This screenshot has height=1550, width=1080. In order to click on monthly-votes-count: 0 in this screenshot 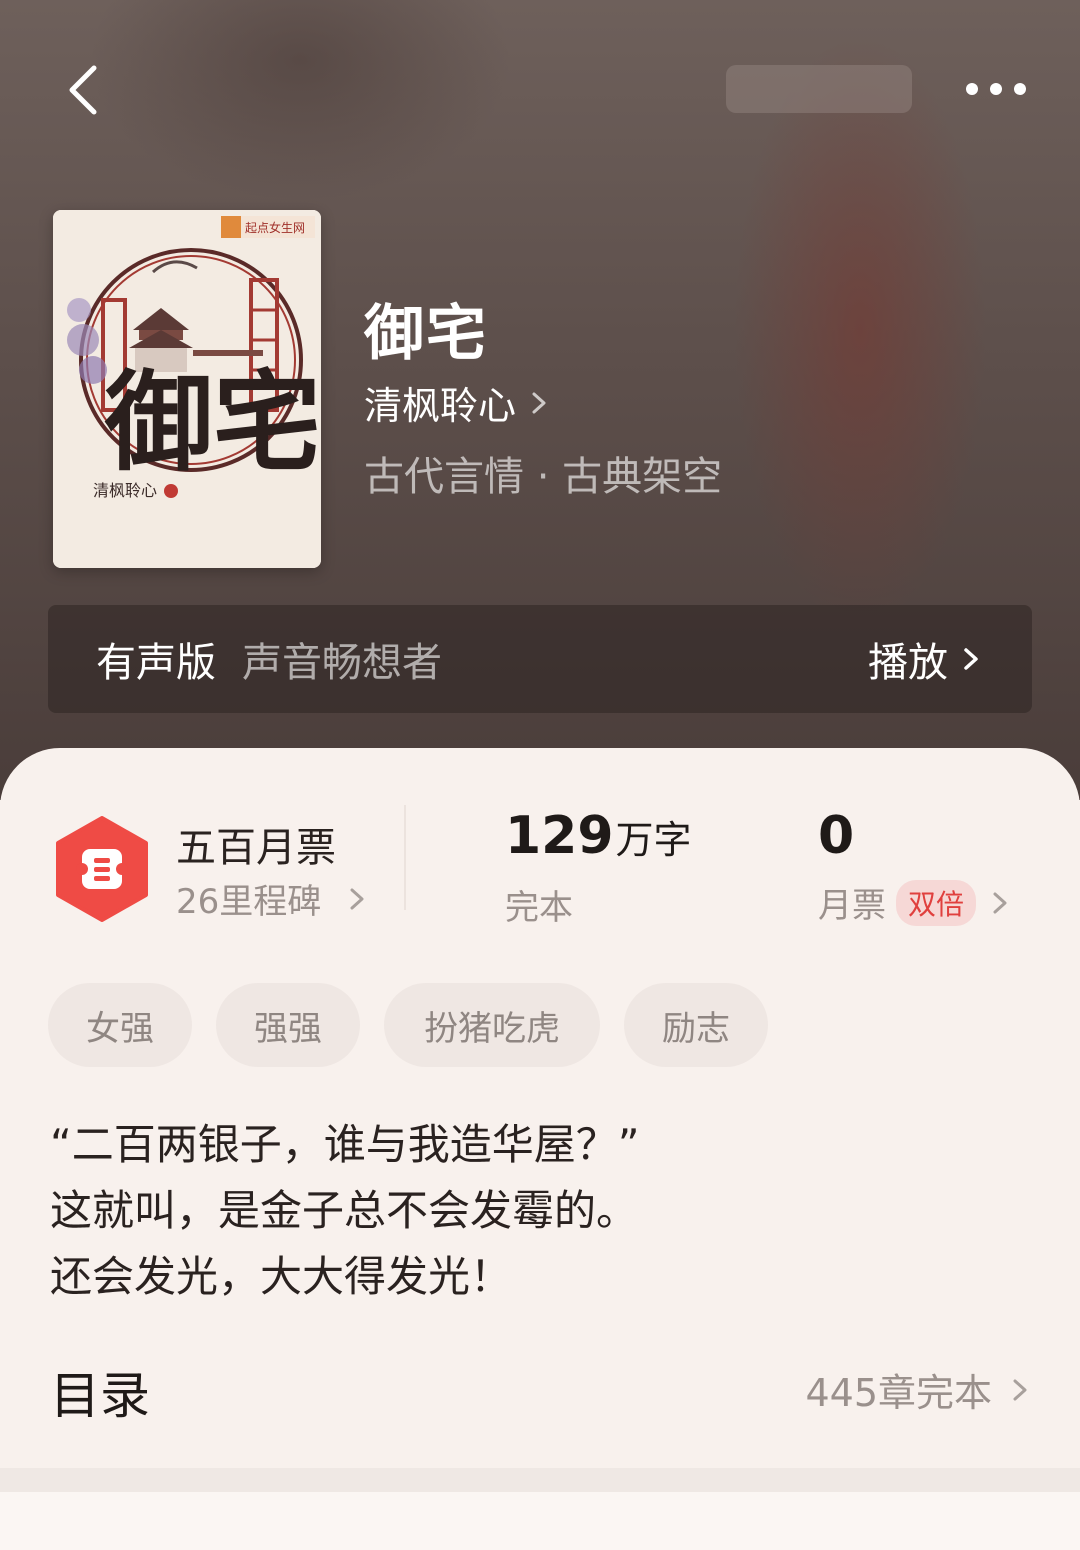, I will do `click(836, 836)`.